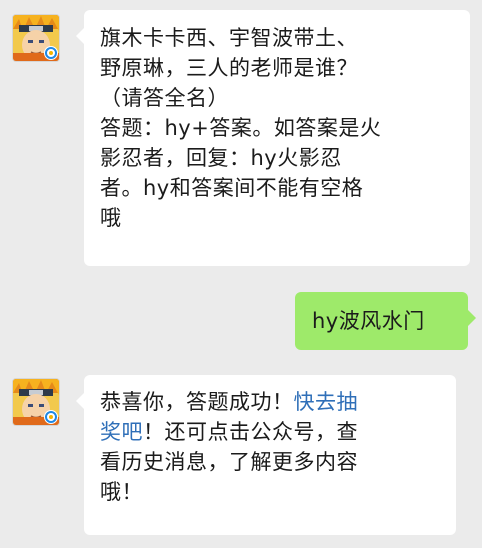 The height and width of the screenshot is (548, 482). Describe the element at coordinates (250, 432) in the screenshot. I see `message-text: ！还可点击公众号，查` at that location.